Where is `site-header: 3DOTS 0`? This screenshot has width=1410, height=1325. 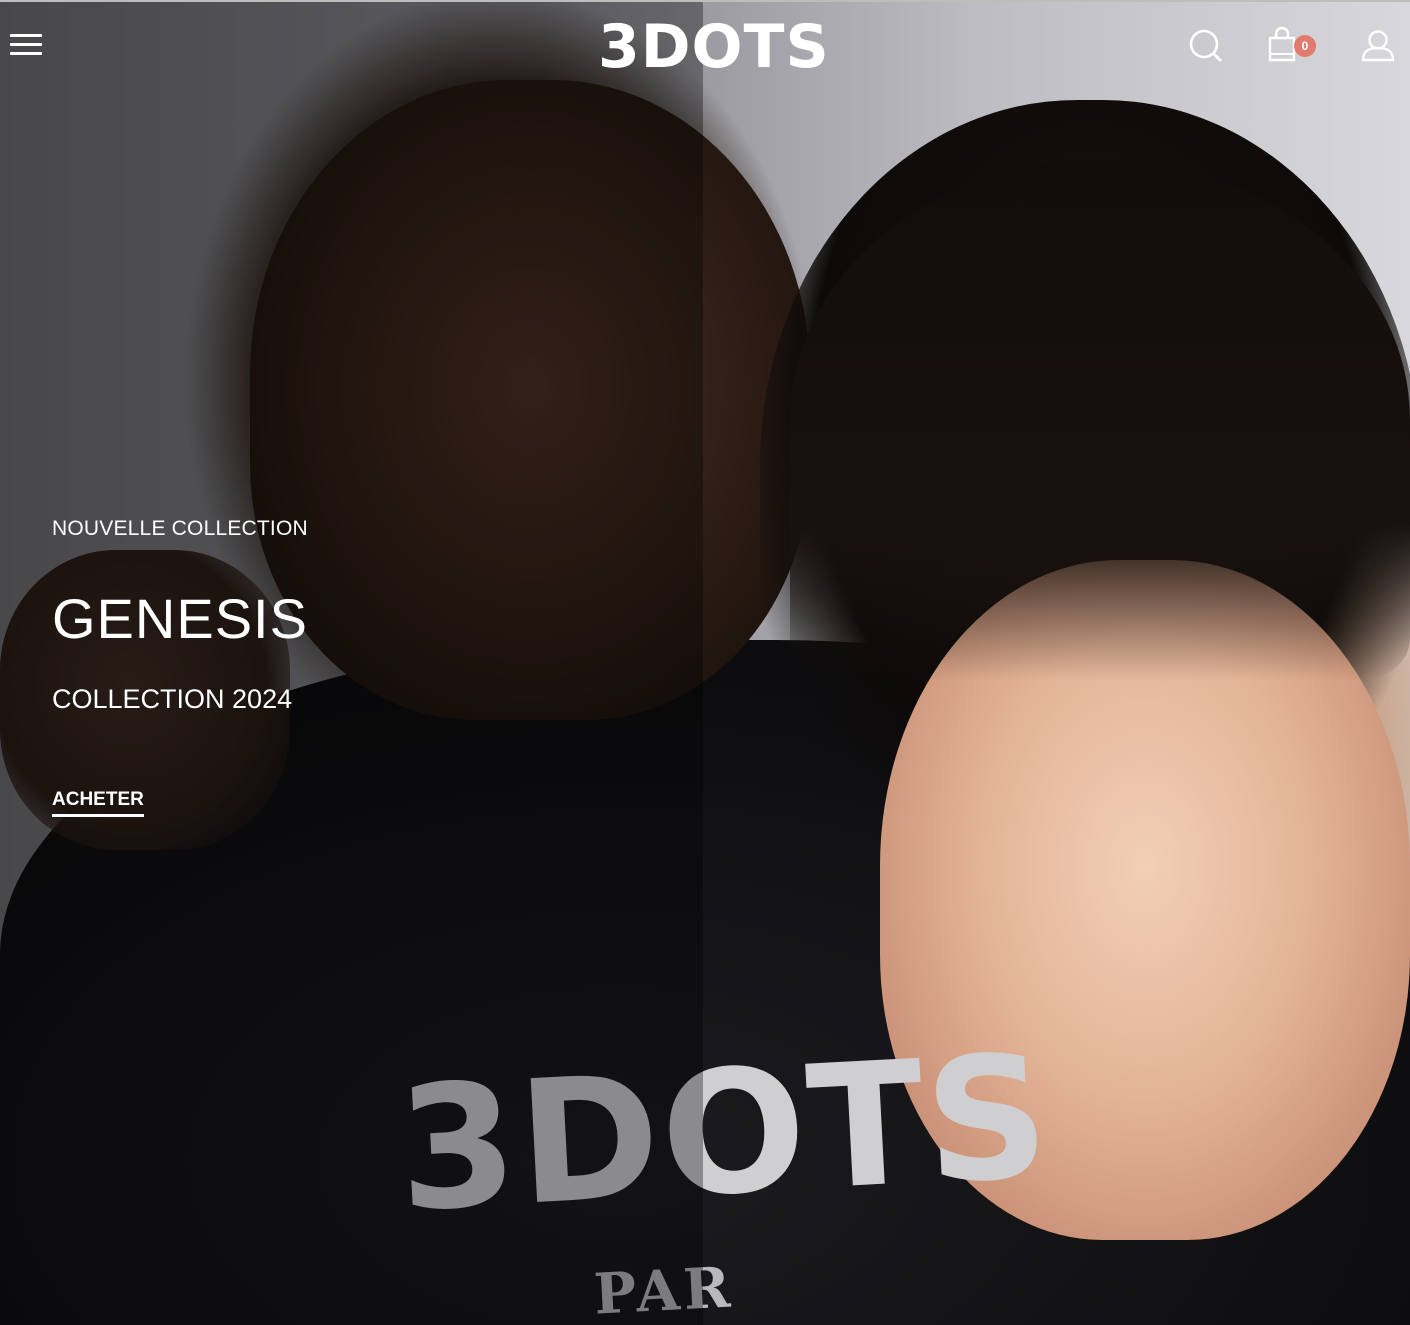 site-header: 3DOTS 0 is located at coordinates (705, 46).